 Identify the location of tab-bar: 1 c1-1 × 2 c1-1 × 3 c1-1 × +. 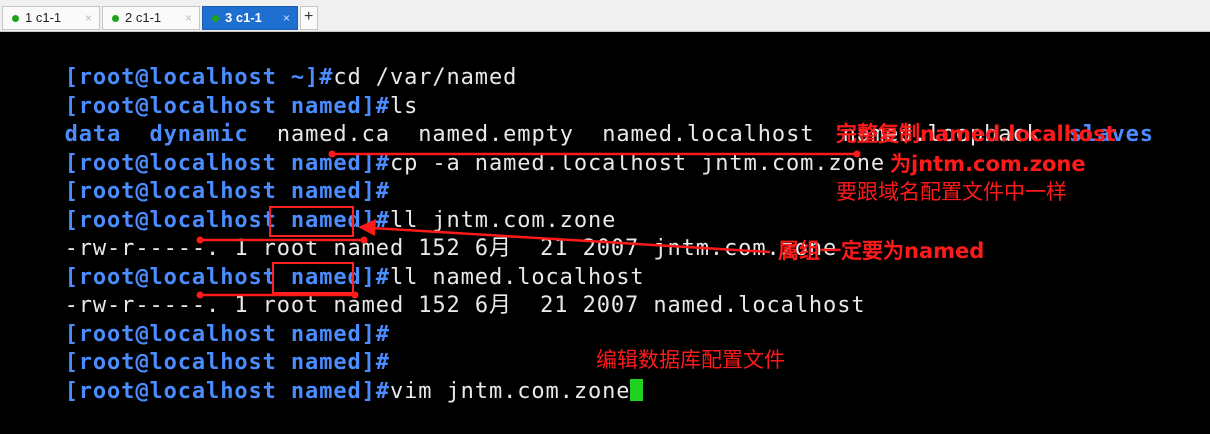
(605, 16).